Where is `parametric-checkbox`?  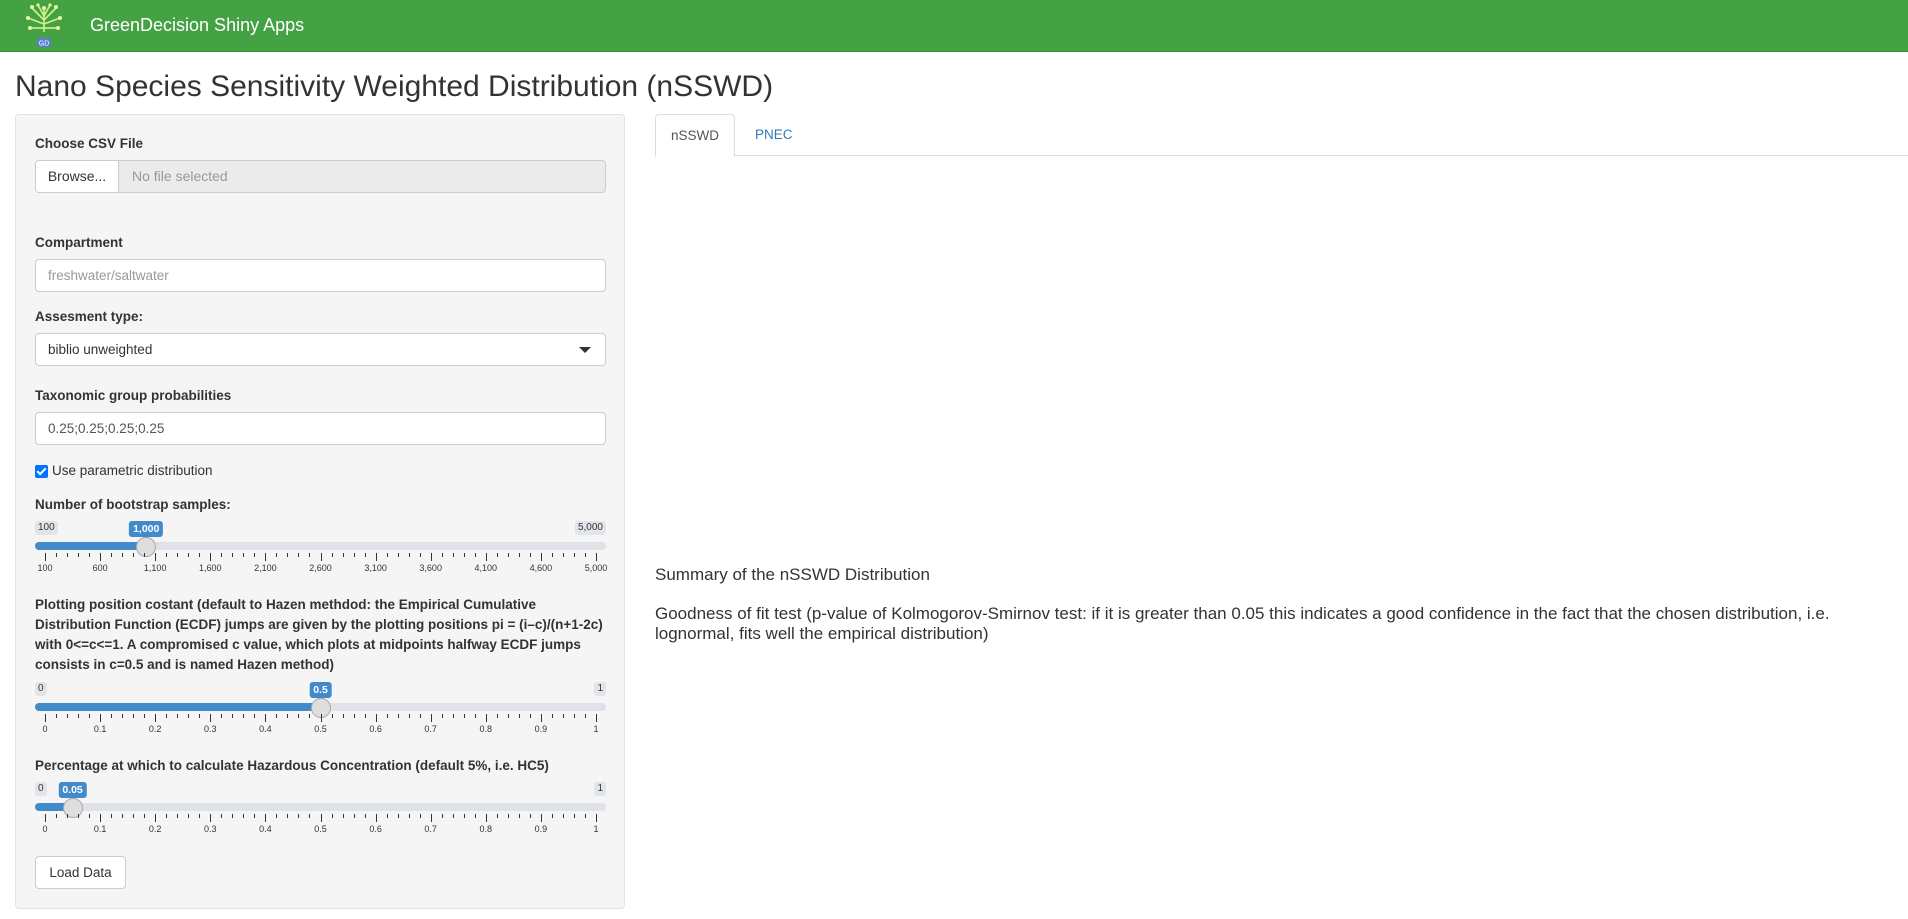
parametric-checkbox is located at coordinates (41, 471).